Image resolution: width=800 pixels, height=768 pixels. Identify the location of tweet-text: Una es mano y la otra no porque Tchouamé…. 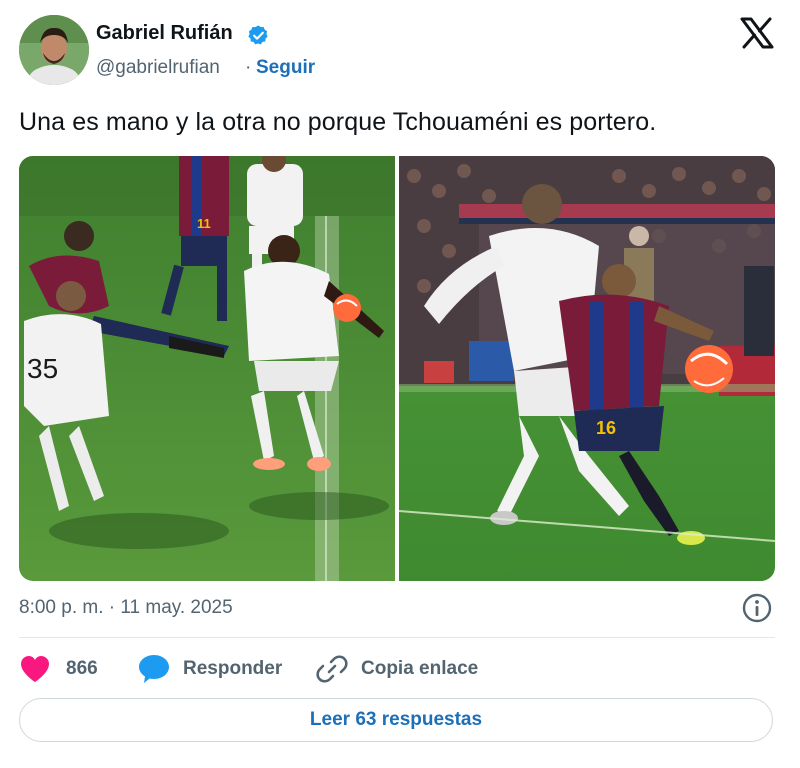
(338, 122).